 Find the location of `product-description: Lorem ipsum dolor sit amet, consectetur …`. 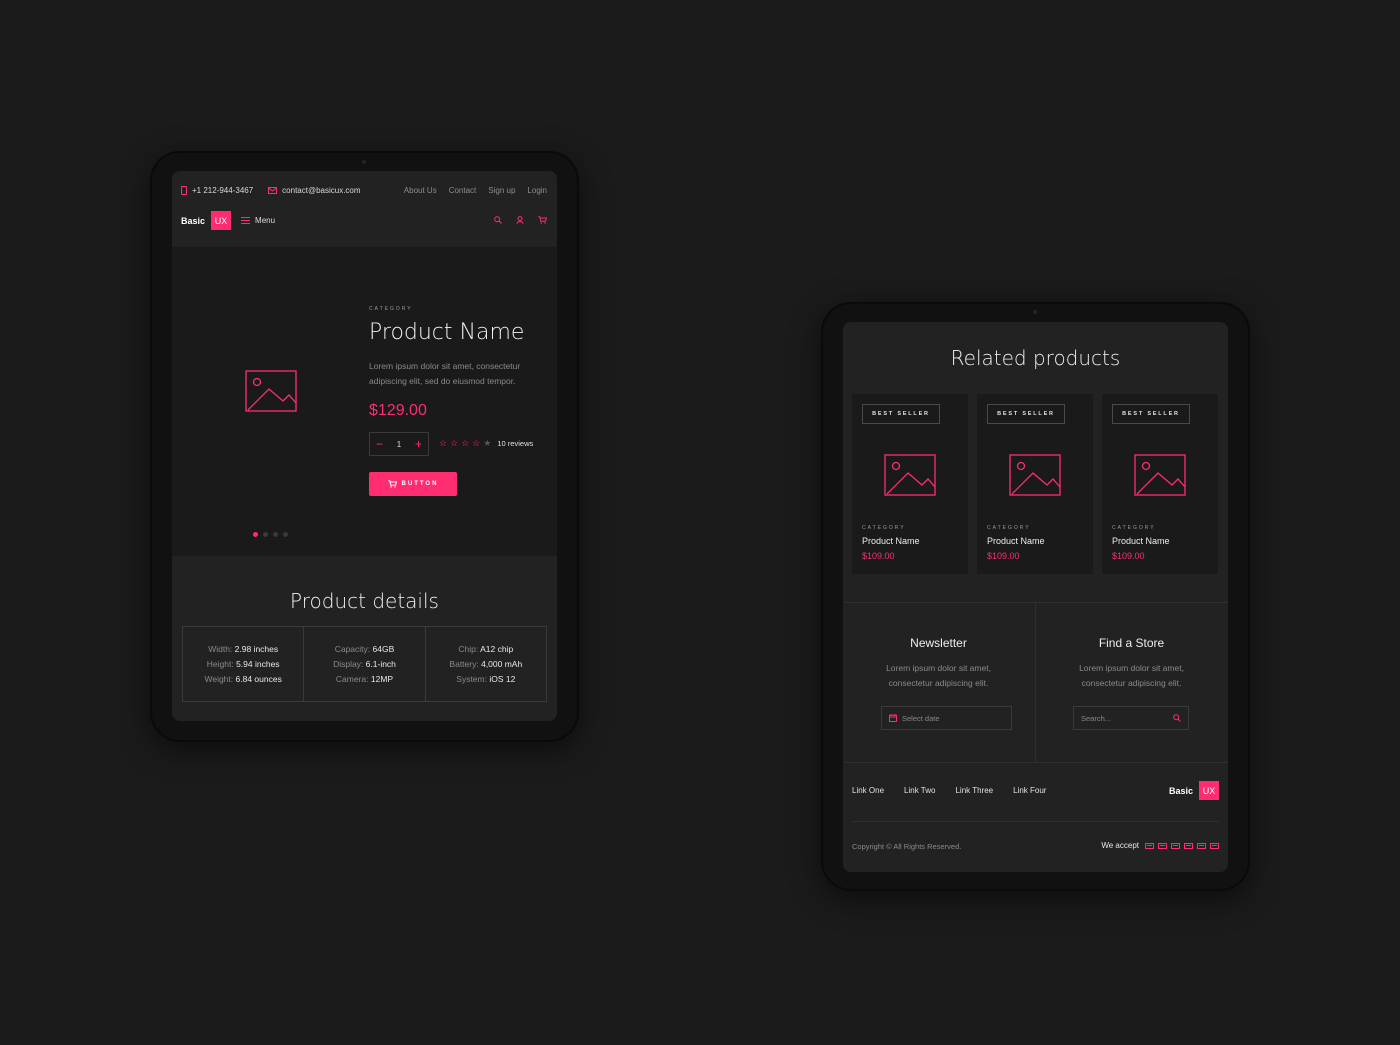

product-description: Lorem ipsum dolor sit amet, consectetur … is located at coordinates (444, 374).